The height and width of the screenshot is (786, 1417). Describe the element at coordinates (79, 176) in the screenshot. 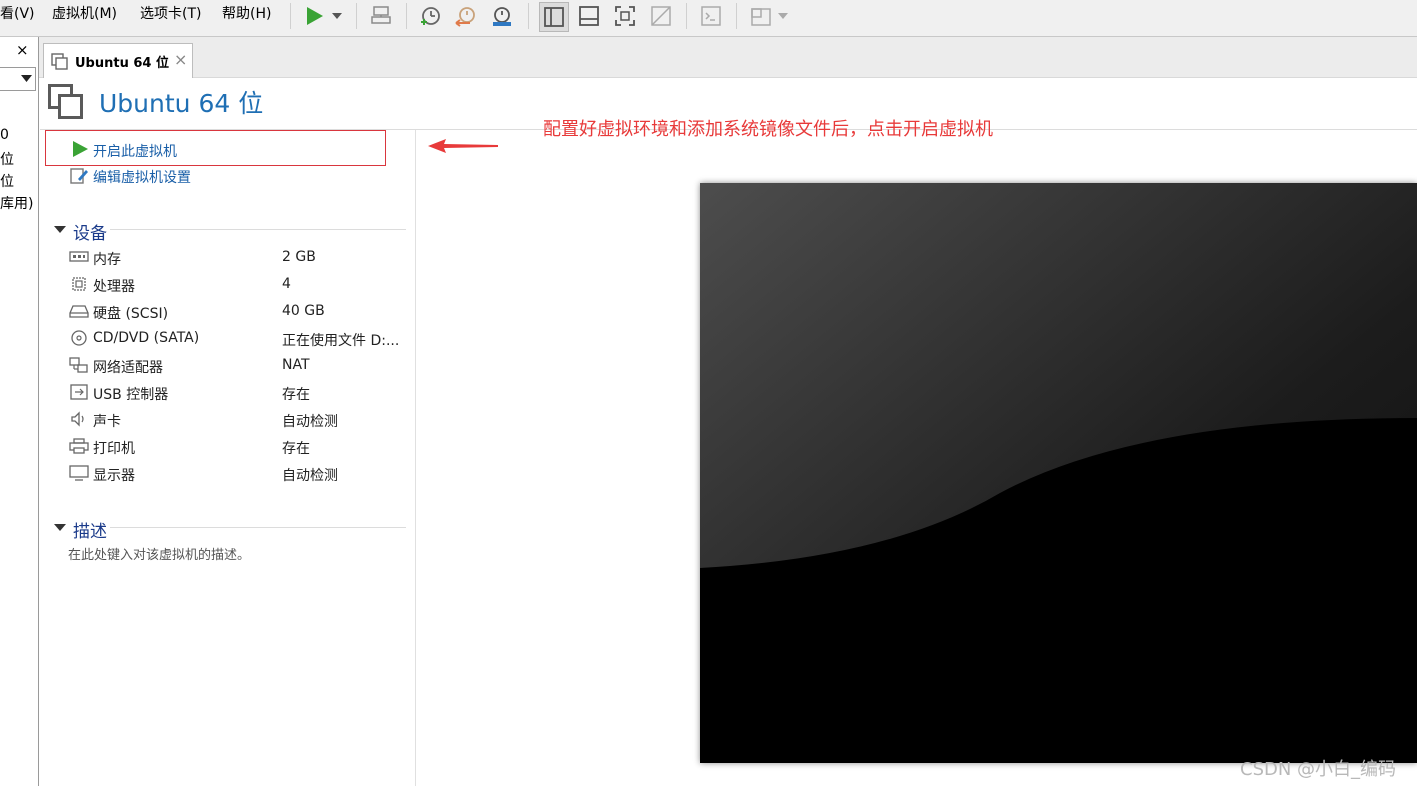

I see `edit-settings-icon` at that location.